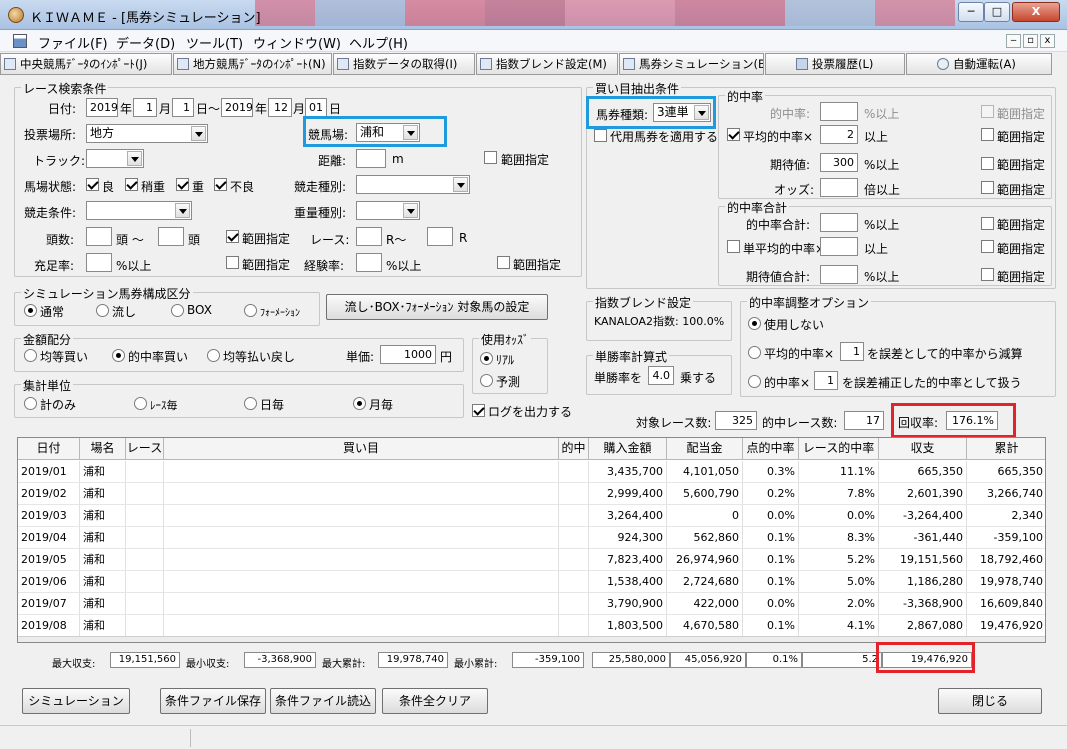 The width and height of the screenshot is (1067, 749). Describe the element at coordinates (76, 701) in the screenshot. I see `simulation-button: シミュレーション` at that location.